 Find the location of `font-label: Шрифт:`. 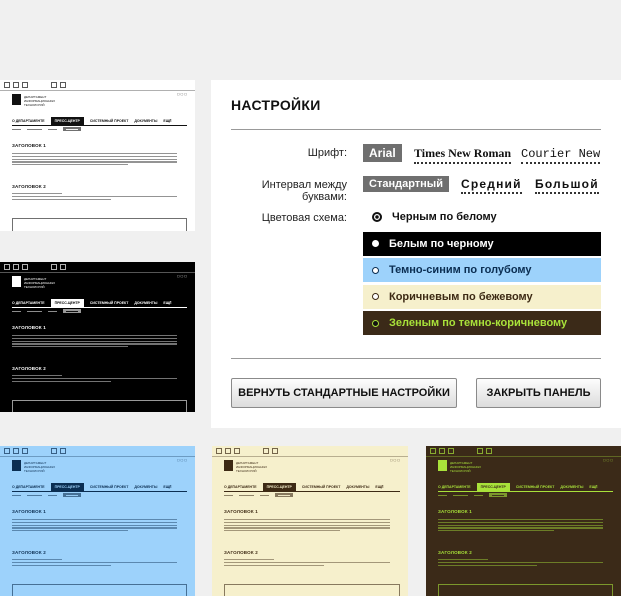

font-label: Шрифт: is located at coordinates (327, 153).